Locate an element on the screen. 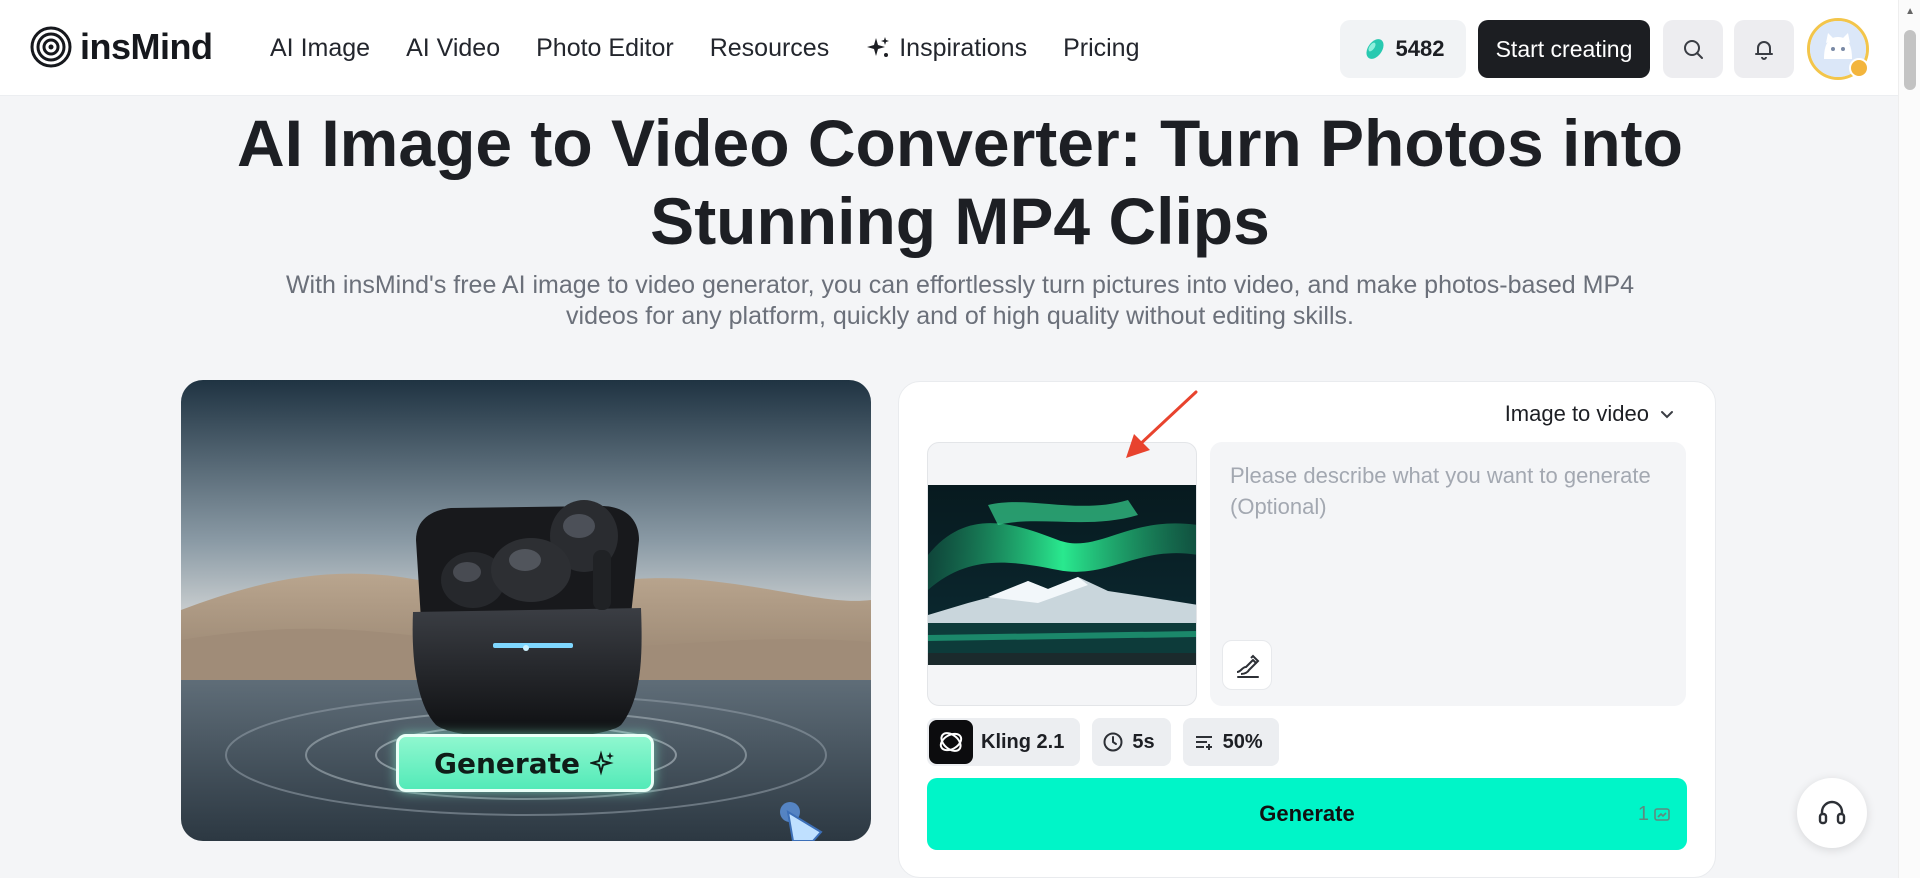  aurora-thumbnail-image is located at coordinates (1062, 575).